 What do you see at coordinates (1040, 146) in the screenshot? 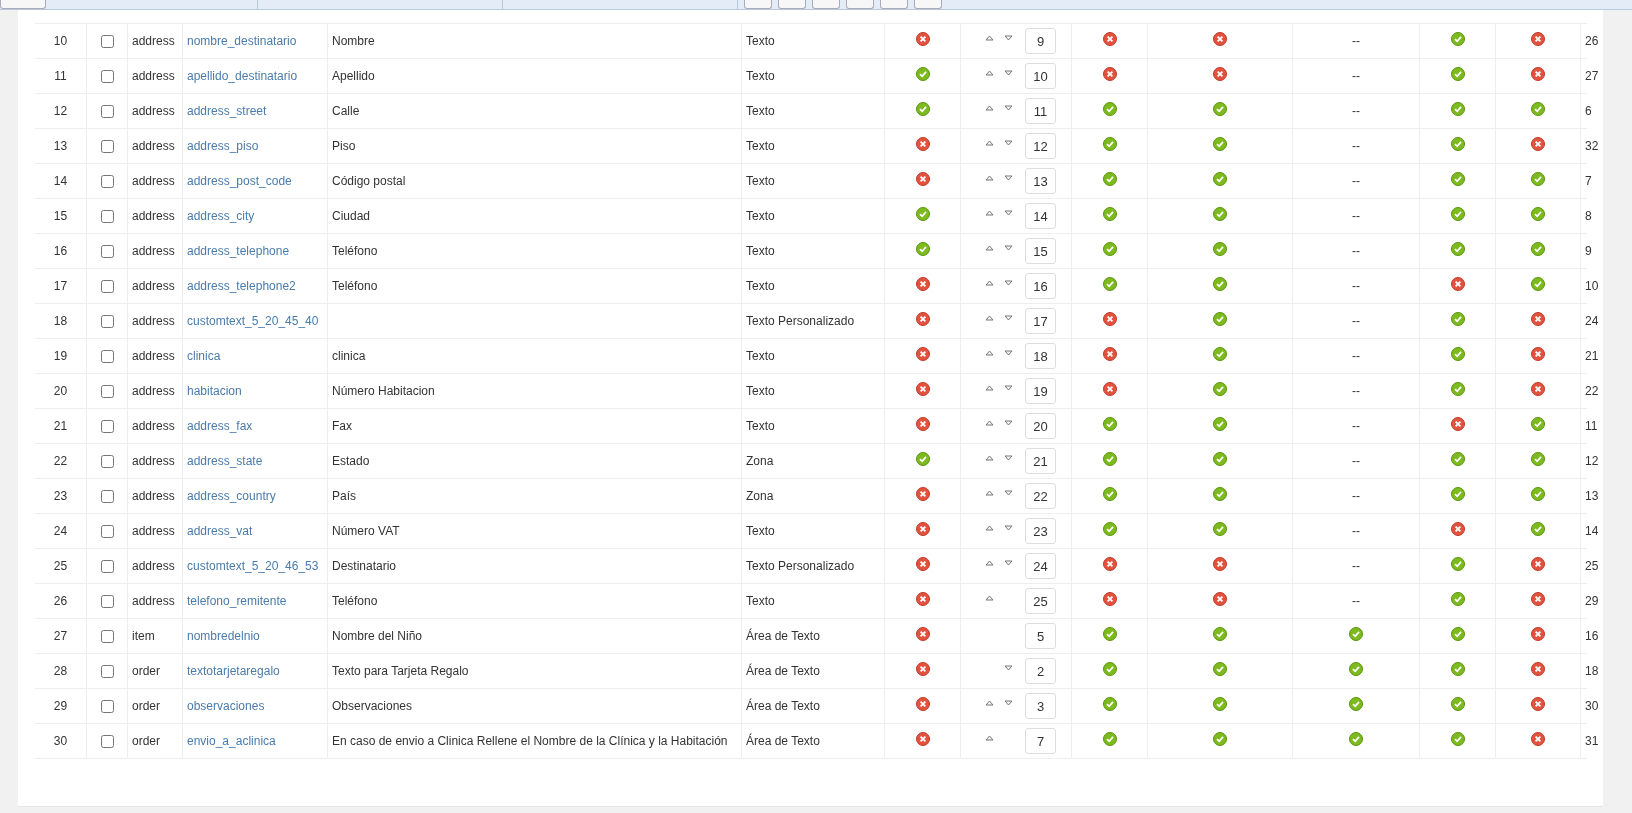
I see `order-field: 12` at bounding box center [1040, 146].